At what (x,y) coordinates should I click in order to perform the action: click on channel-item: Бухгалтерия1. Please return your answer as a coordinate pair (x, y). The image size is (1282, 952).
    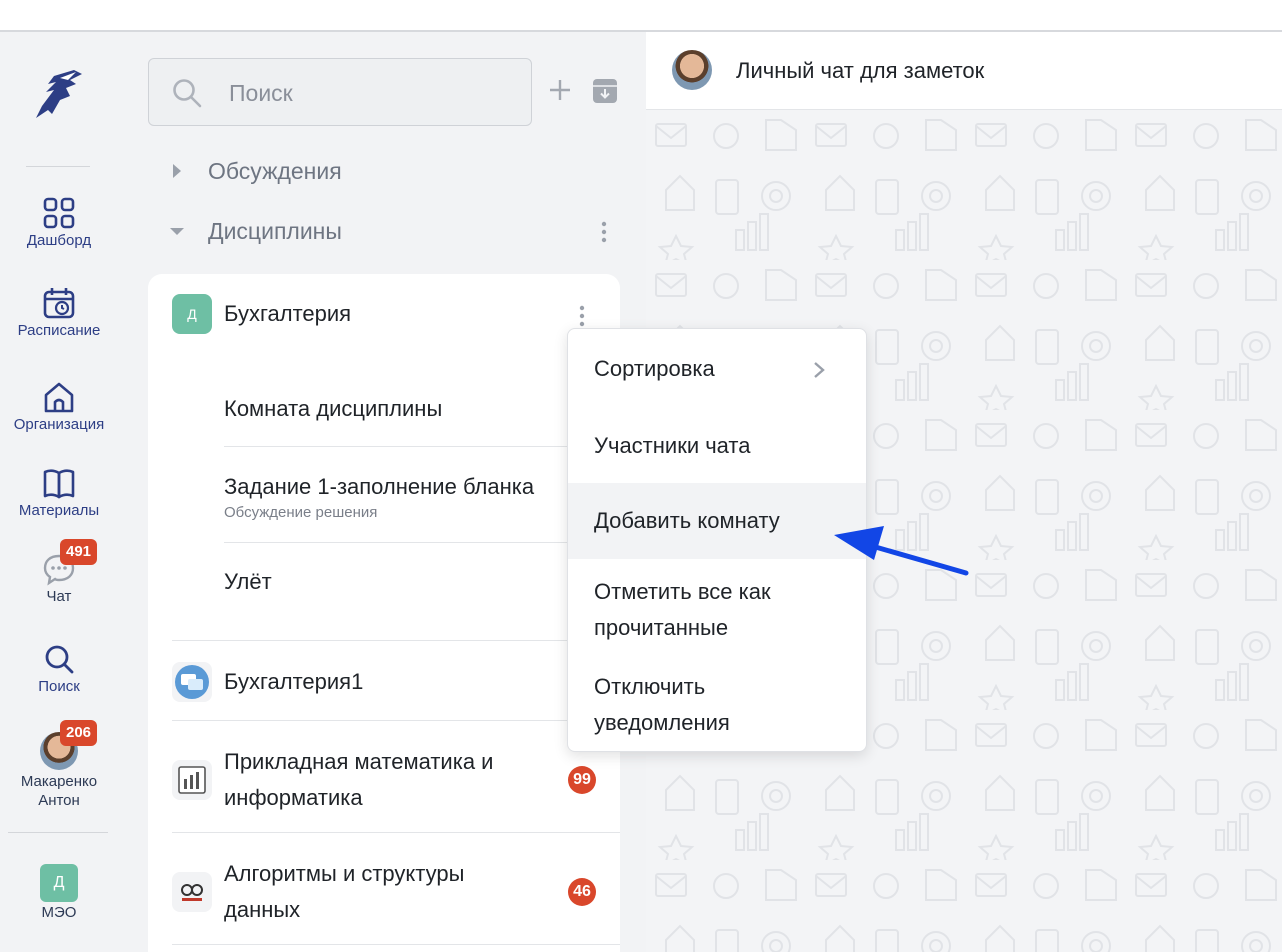
    Looking at the image, I should click on (267, 682).